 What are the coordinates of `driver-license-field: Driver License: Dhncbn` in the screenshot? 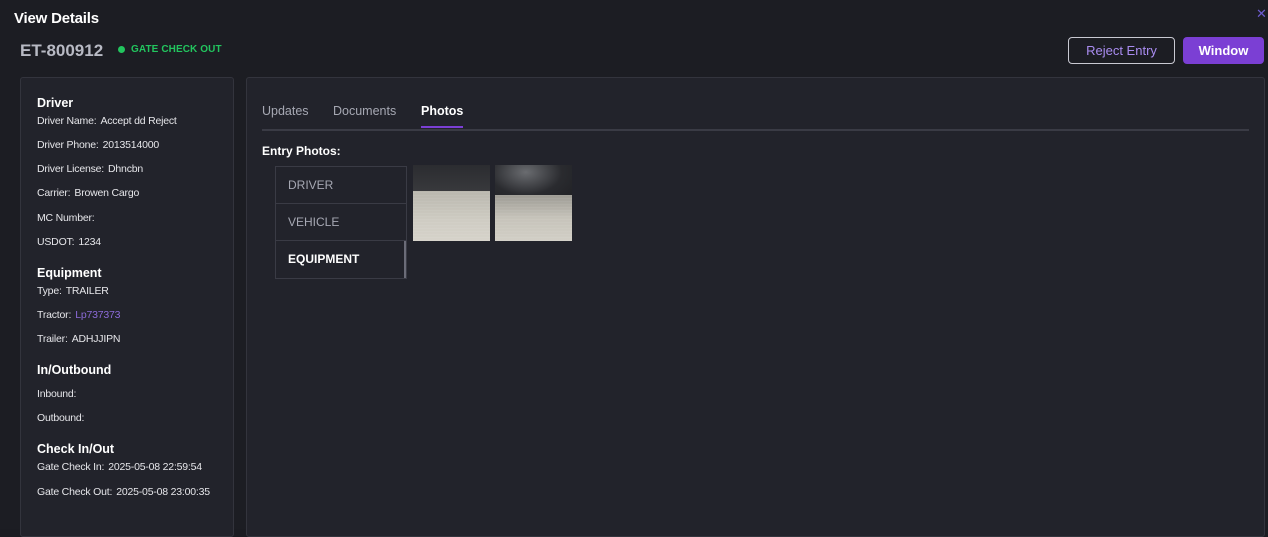 It's located at (90, 169).